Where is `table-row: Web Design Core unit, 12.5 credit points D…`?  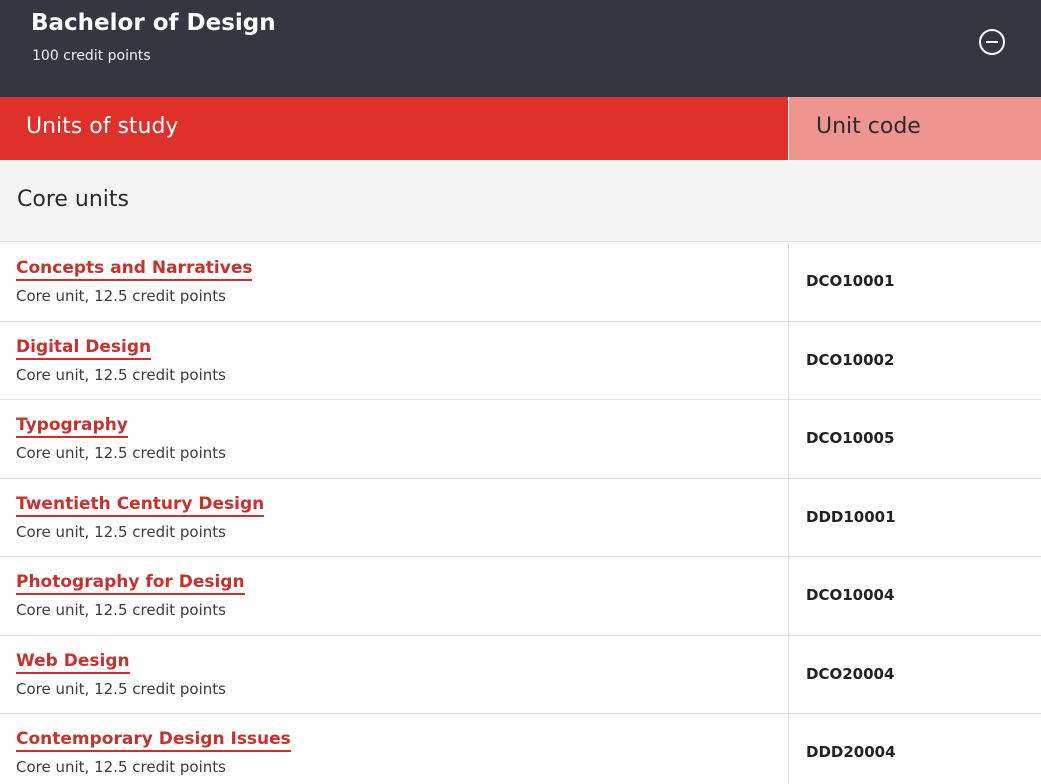 table-row: Web Design Core unit, 12.5 credit points D… is located at coordinates (520, 674).